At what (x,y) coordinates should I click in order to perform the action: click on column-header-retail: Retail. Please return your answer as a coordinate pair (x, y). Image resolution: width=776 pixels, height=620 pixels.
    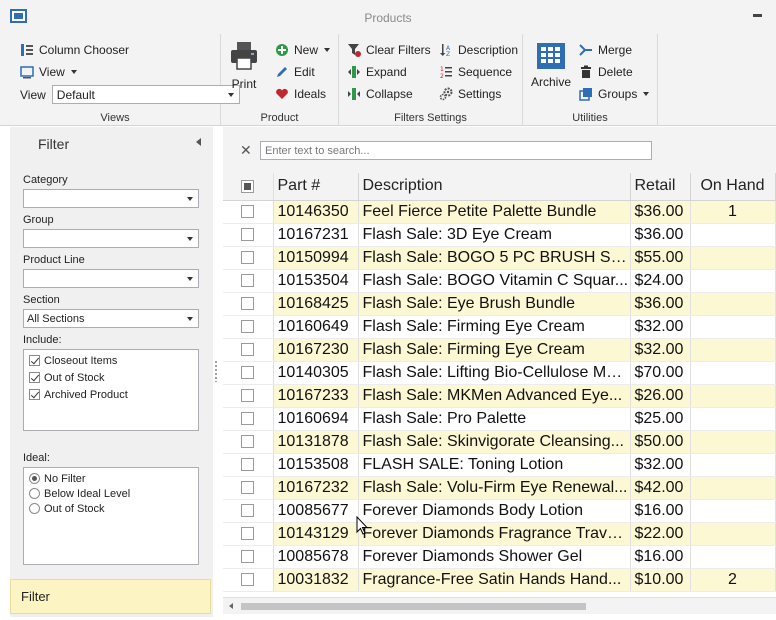
    Looking at the image, I should click on (660, 187).